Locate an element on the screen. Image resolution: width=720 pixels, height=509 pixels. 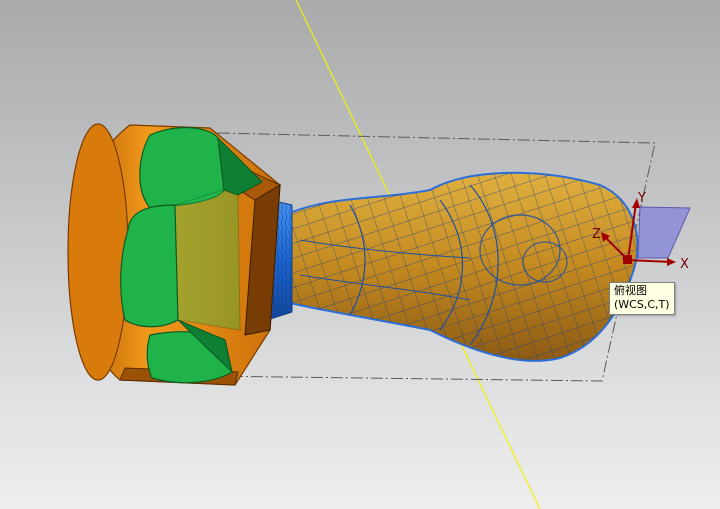
tooltip-view-detail: (WCS,C,T) is located at coordinates (642, 304).